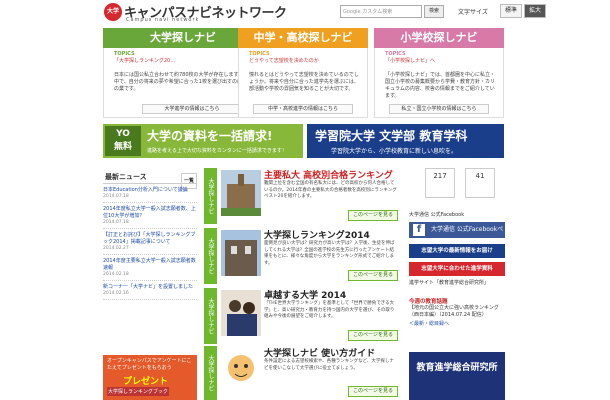 Image resolution: width=610 pixels, height=400 pixels. Describe the element at coordinates (419, 230) in the screenshot. I see `facebook-icon: f` at that location.